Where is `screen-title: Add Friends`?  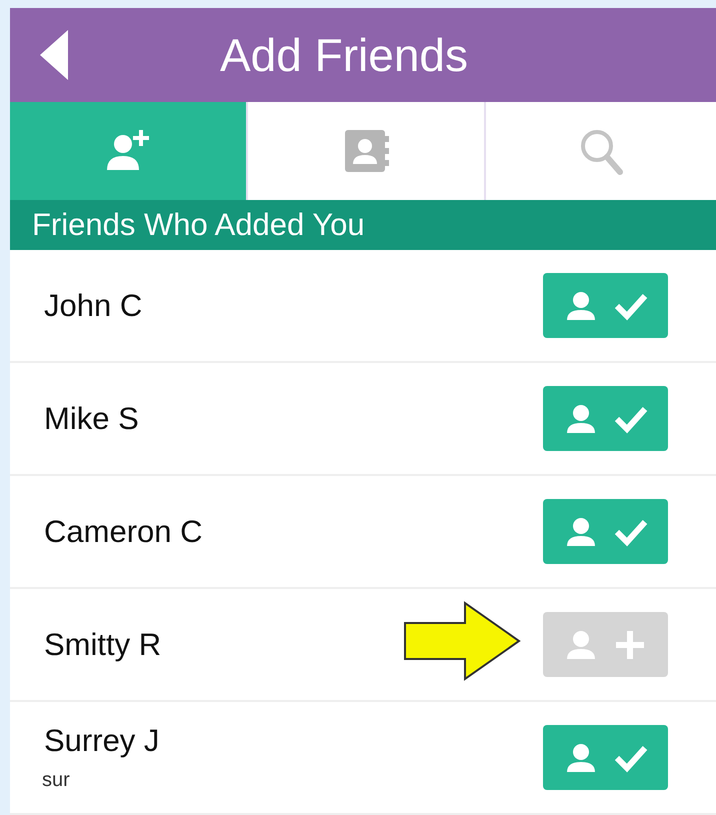 screen-title: Add Friends is located at coordinates (344, 55).